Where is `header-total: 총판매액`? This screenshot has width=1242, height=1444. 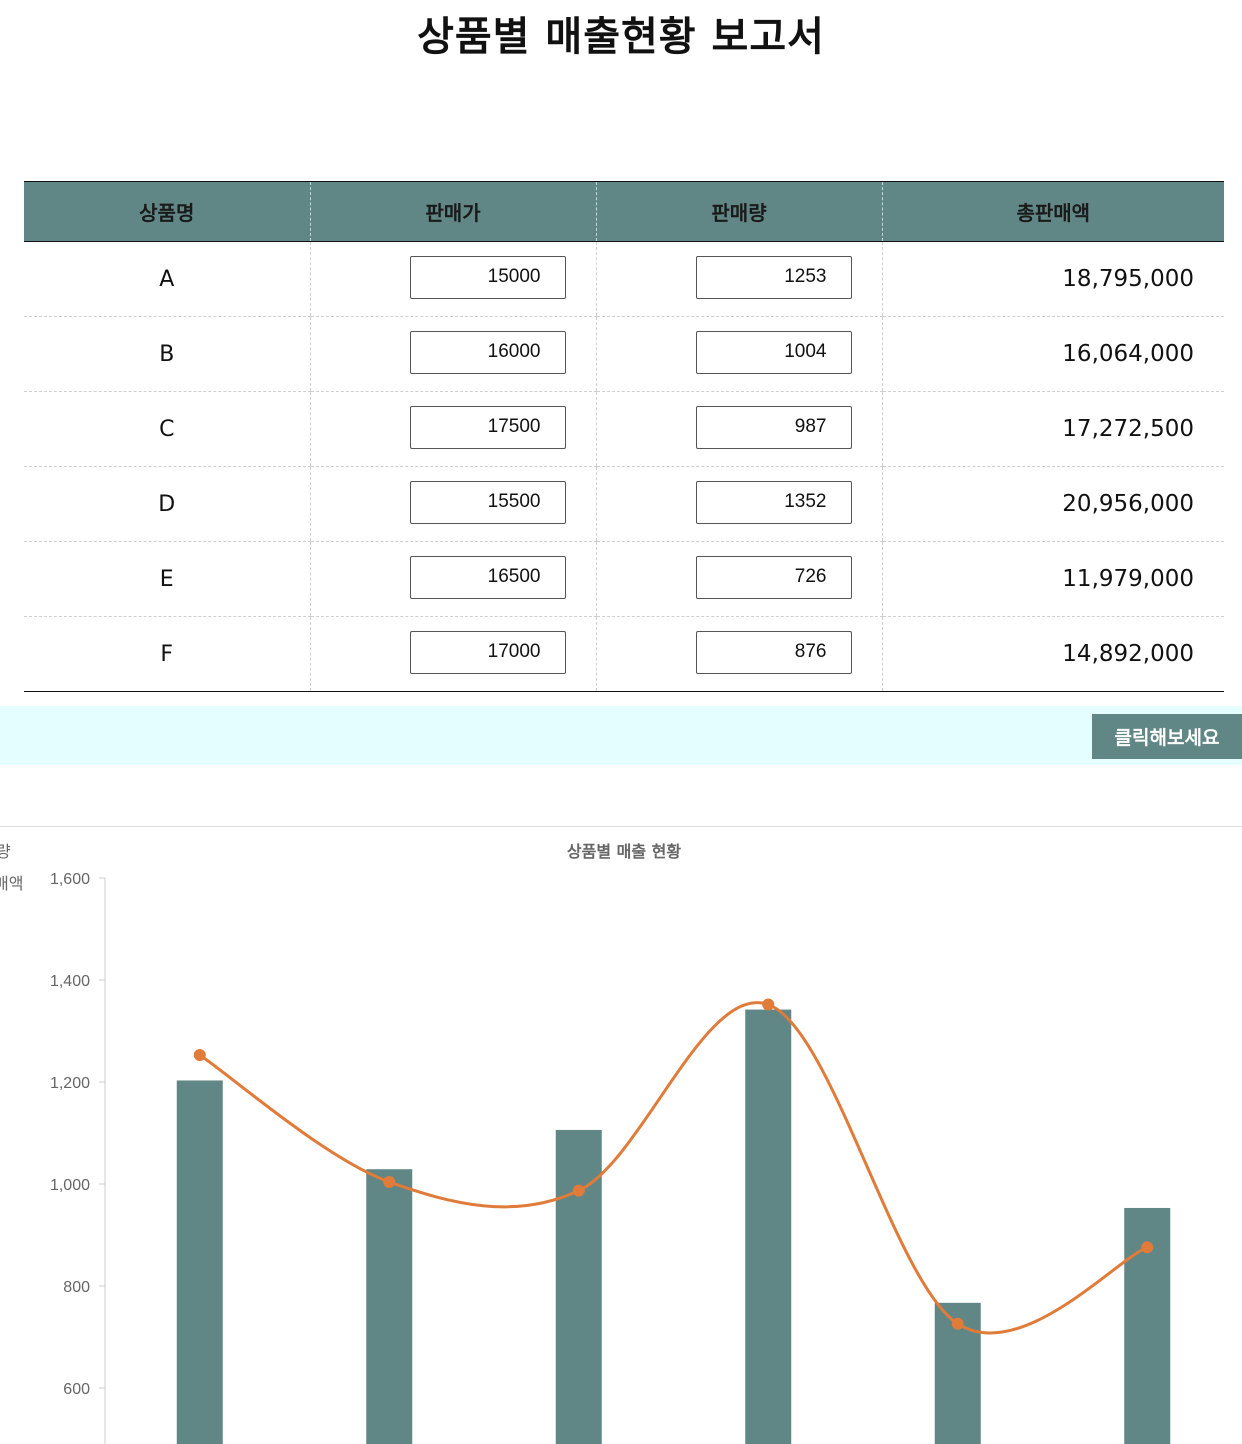 header-total: 총판매액 is located at coordinates (1052, 211).